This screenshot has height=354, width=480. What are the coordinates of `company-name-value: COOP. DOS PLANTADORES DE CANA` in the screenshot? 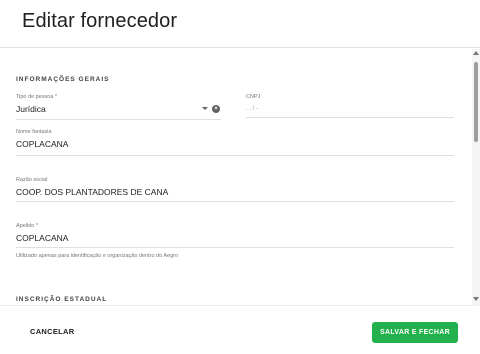 It's located at (92, 192).